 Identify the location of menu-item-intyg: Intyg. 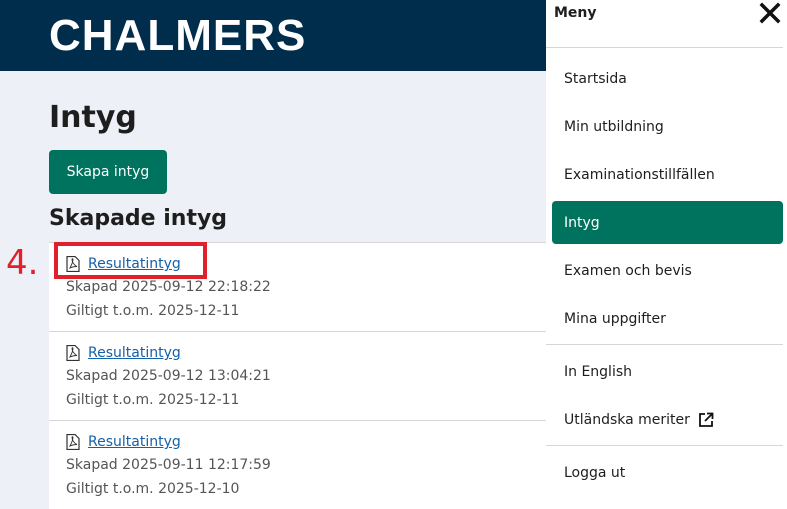
(667, 222).